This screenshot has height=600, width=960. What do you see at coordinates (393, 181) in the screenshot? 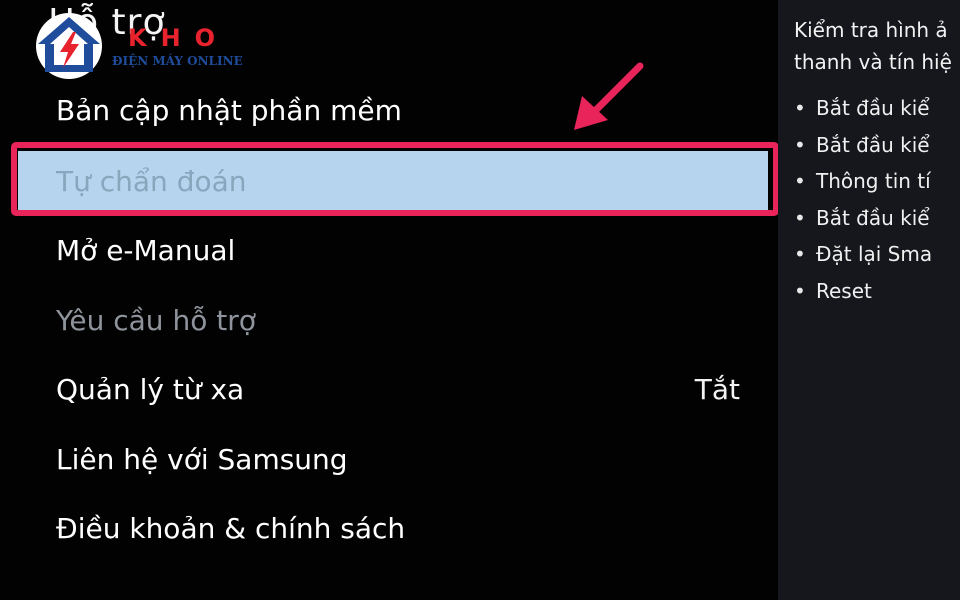
I see `menu-item-self-diagnosis: Tự chẩn đoán` at bounding box center [393, 181].